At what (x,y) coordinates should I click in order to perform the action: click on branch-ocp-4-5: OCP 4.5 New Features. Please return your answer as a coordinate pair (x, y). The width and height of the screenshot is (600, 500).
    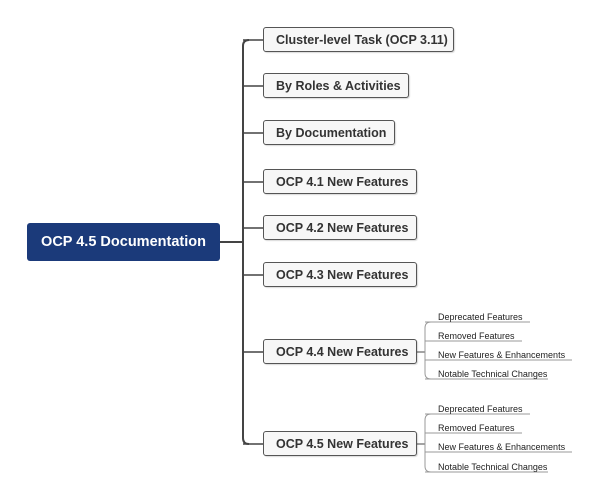
    Looking at the image, I should click on (340, 443).